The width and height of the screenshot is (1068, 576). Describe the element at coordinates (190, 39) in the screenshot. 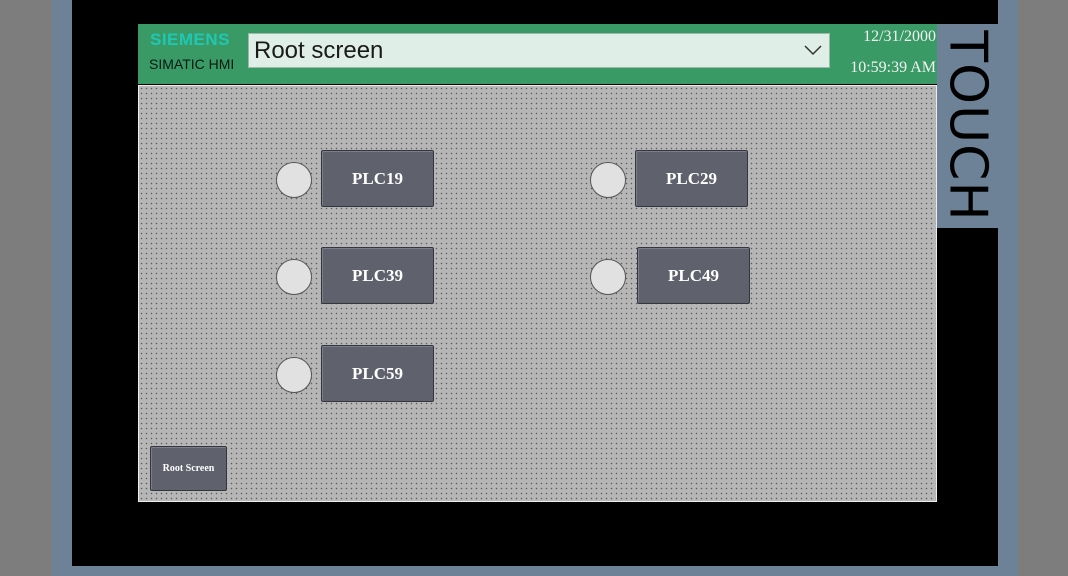

I see `brand-logo: SIEMENS` at that location.